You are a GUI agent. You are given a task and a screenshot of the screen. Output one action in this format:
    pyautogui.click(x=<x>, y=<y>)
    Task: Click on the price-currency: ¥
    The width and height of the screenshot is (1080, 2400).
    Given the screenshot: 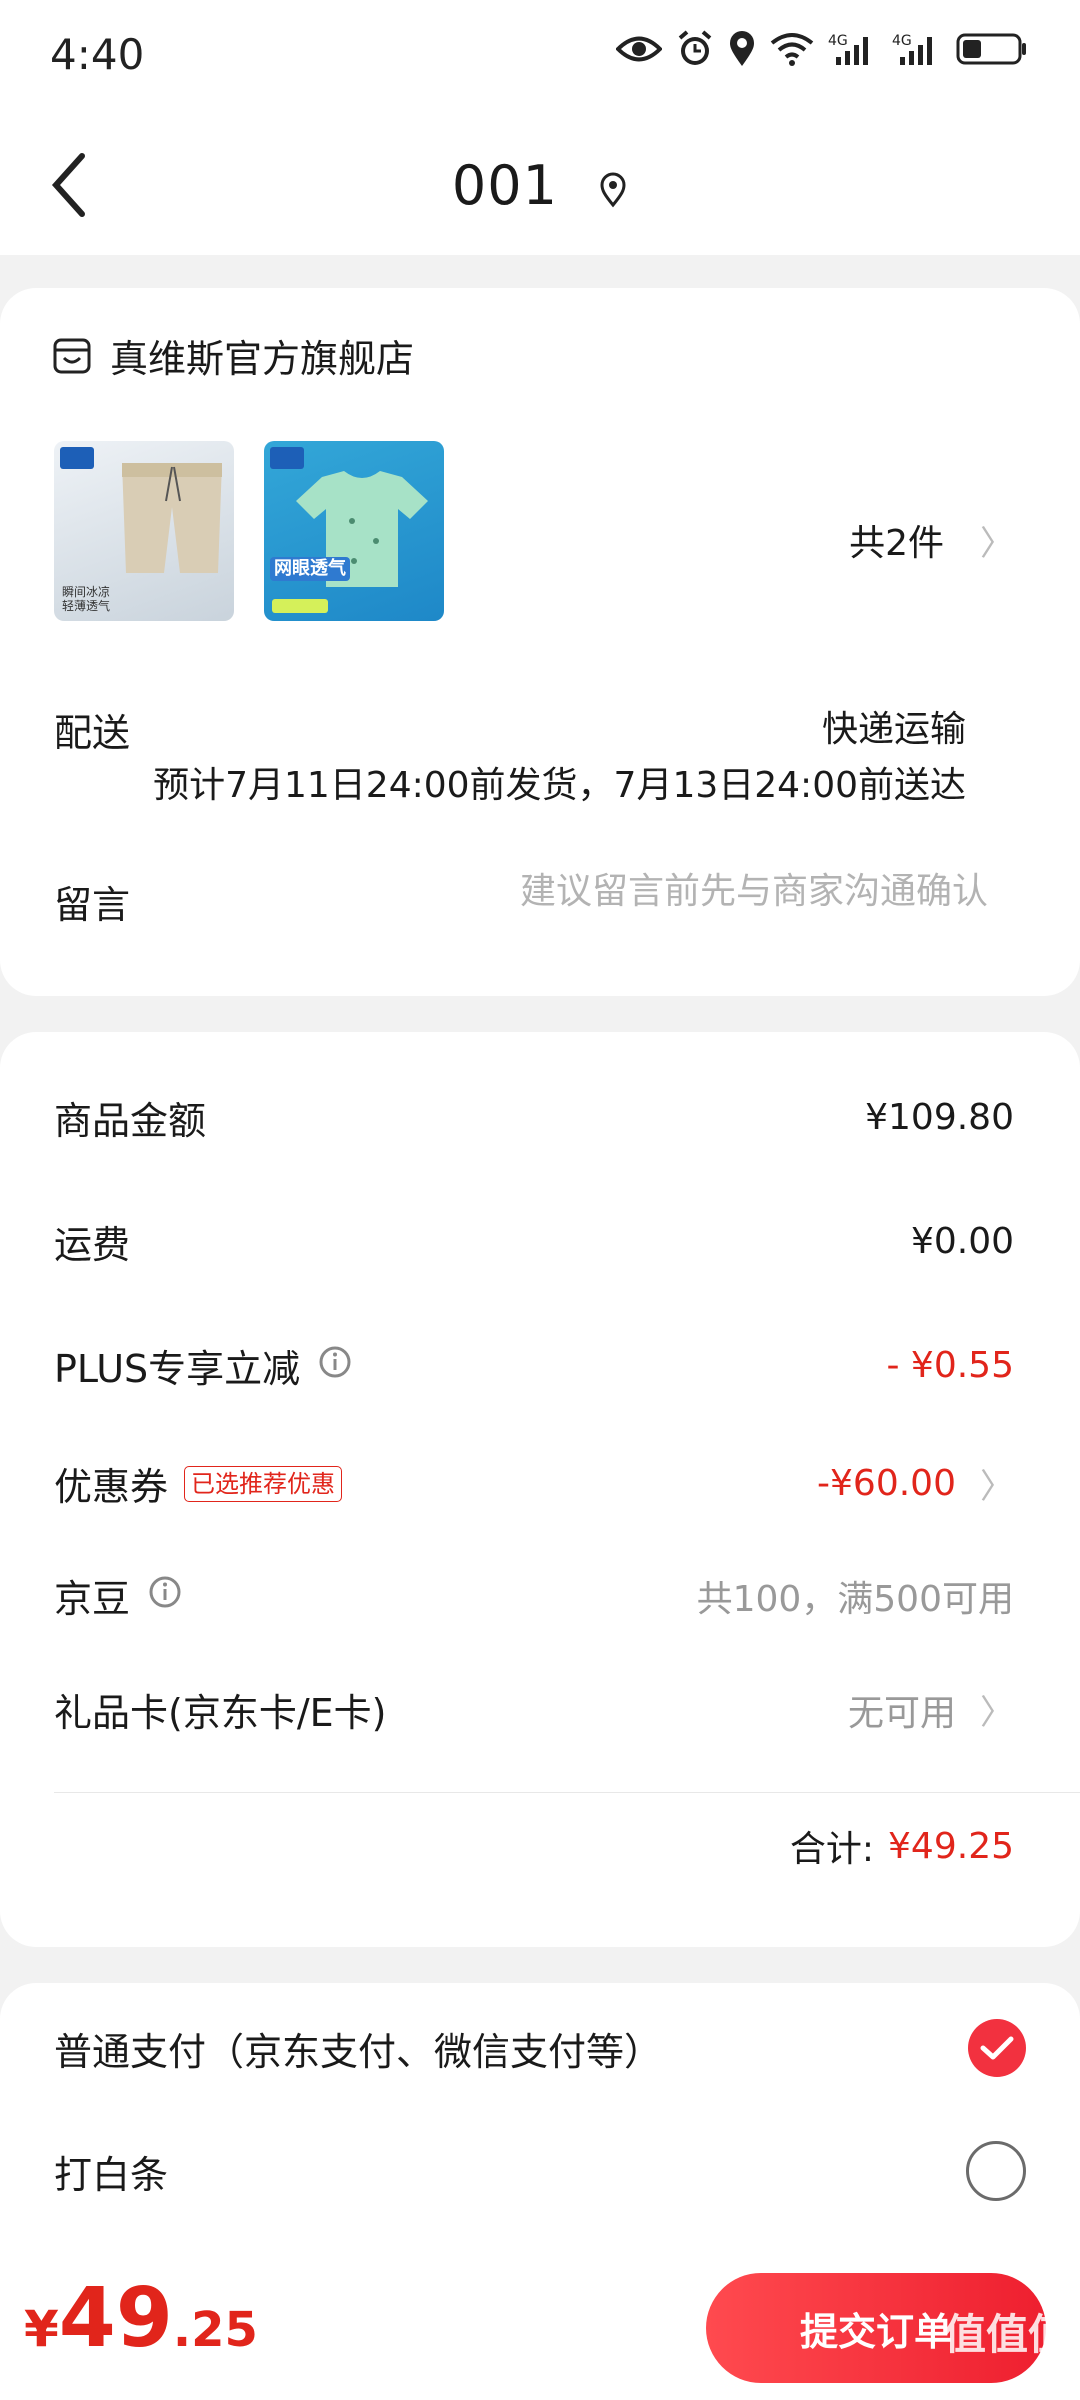 What is the action you would take?
    pyautogui.click(x=41, y=2329)
    